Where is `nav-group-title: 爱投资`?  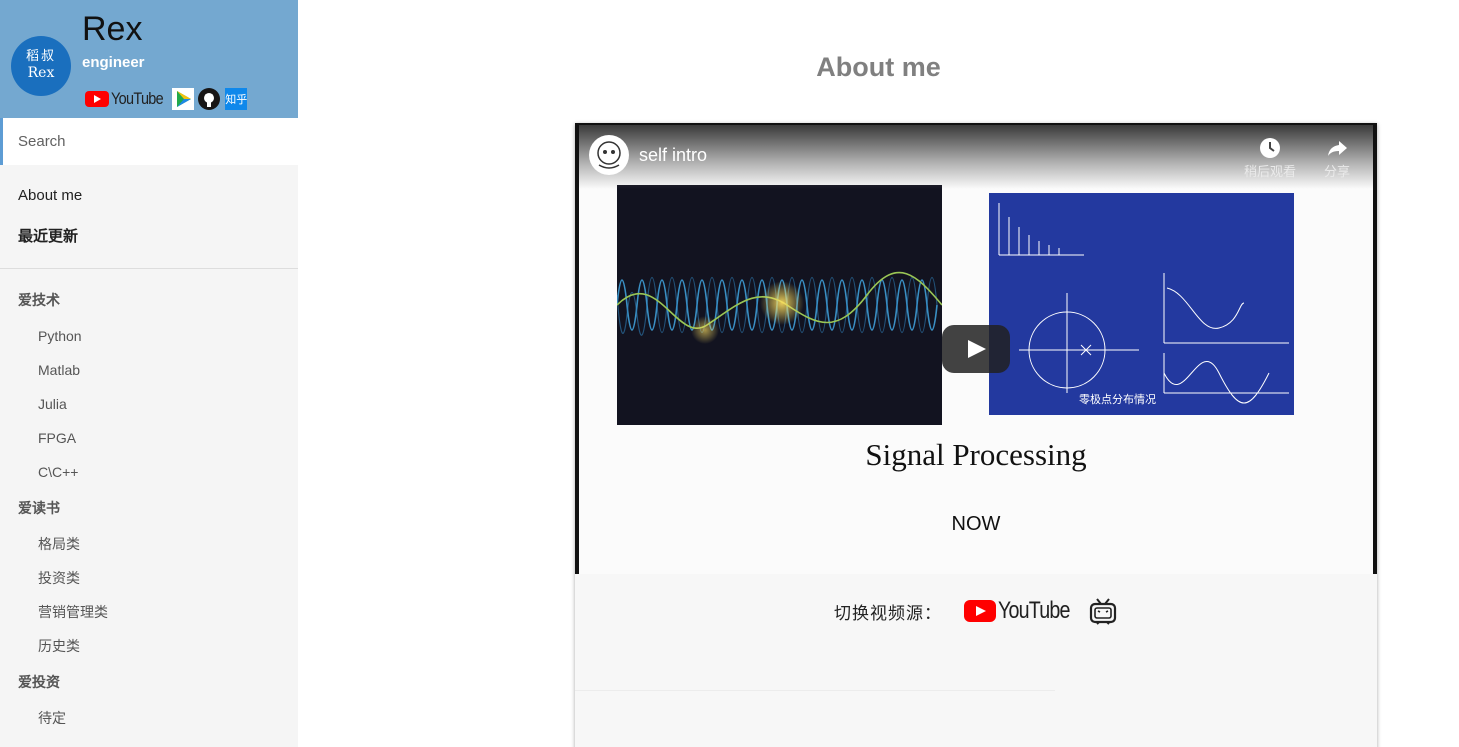
nav-group-title: 爱投资 is located at coordinates (149, 682).